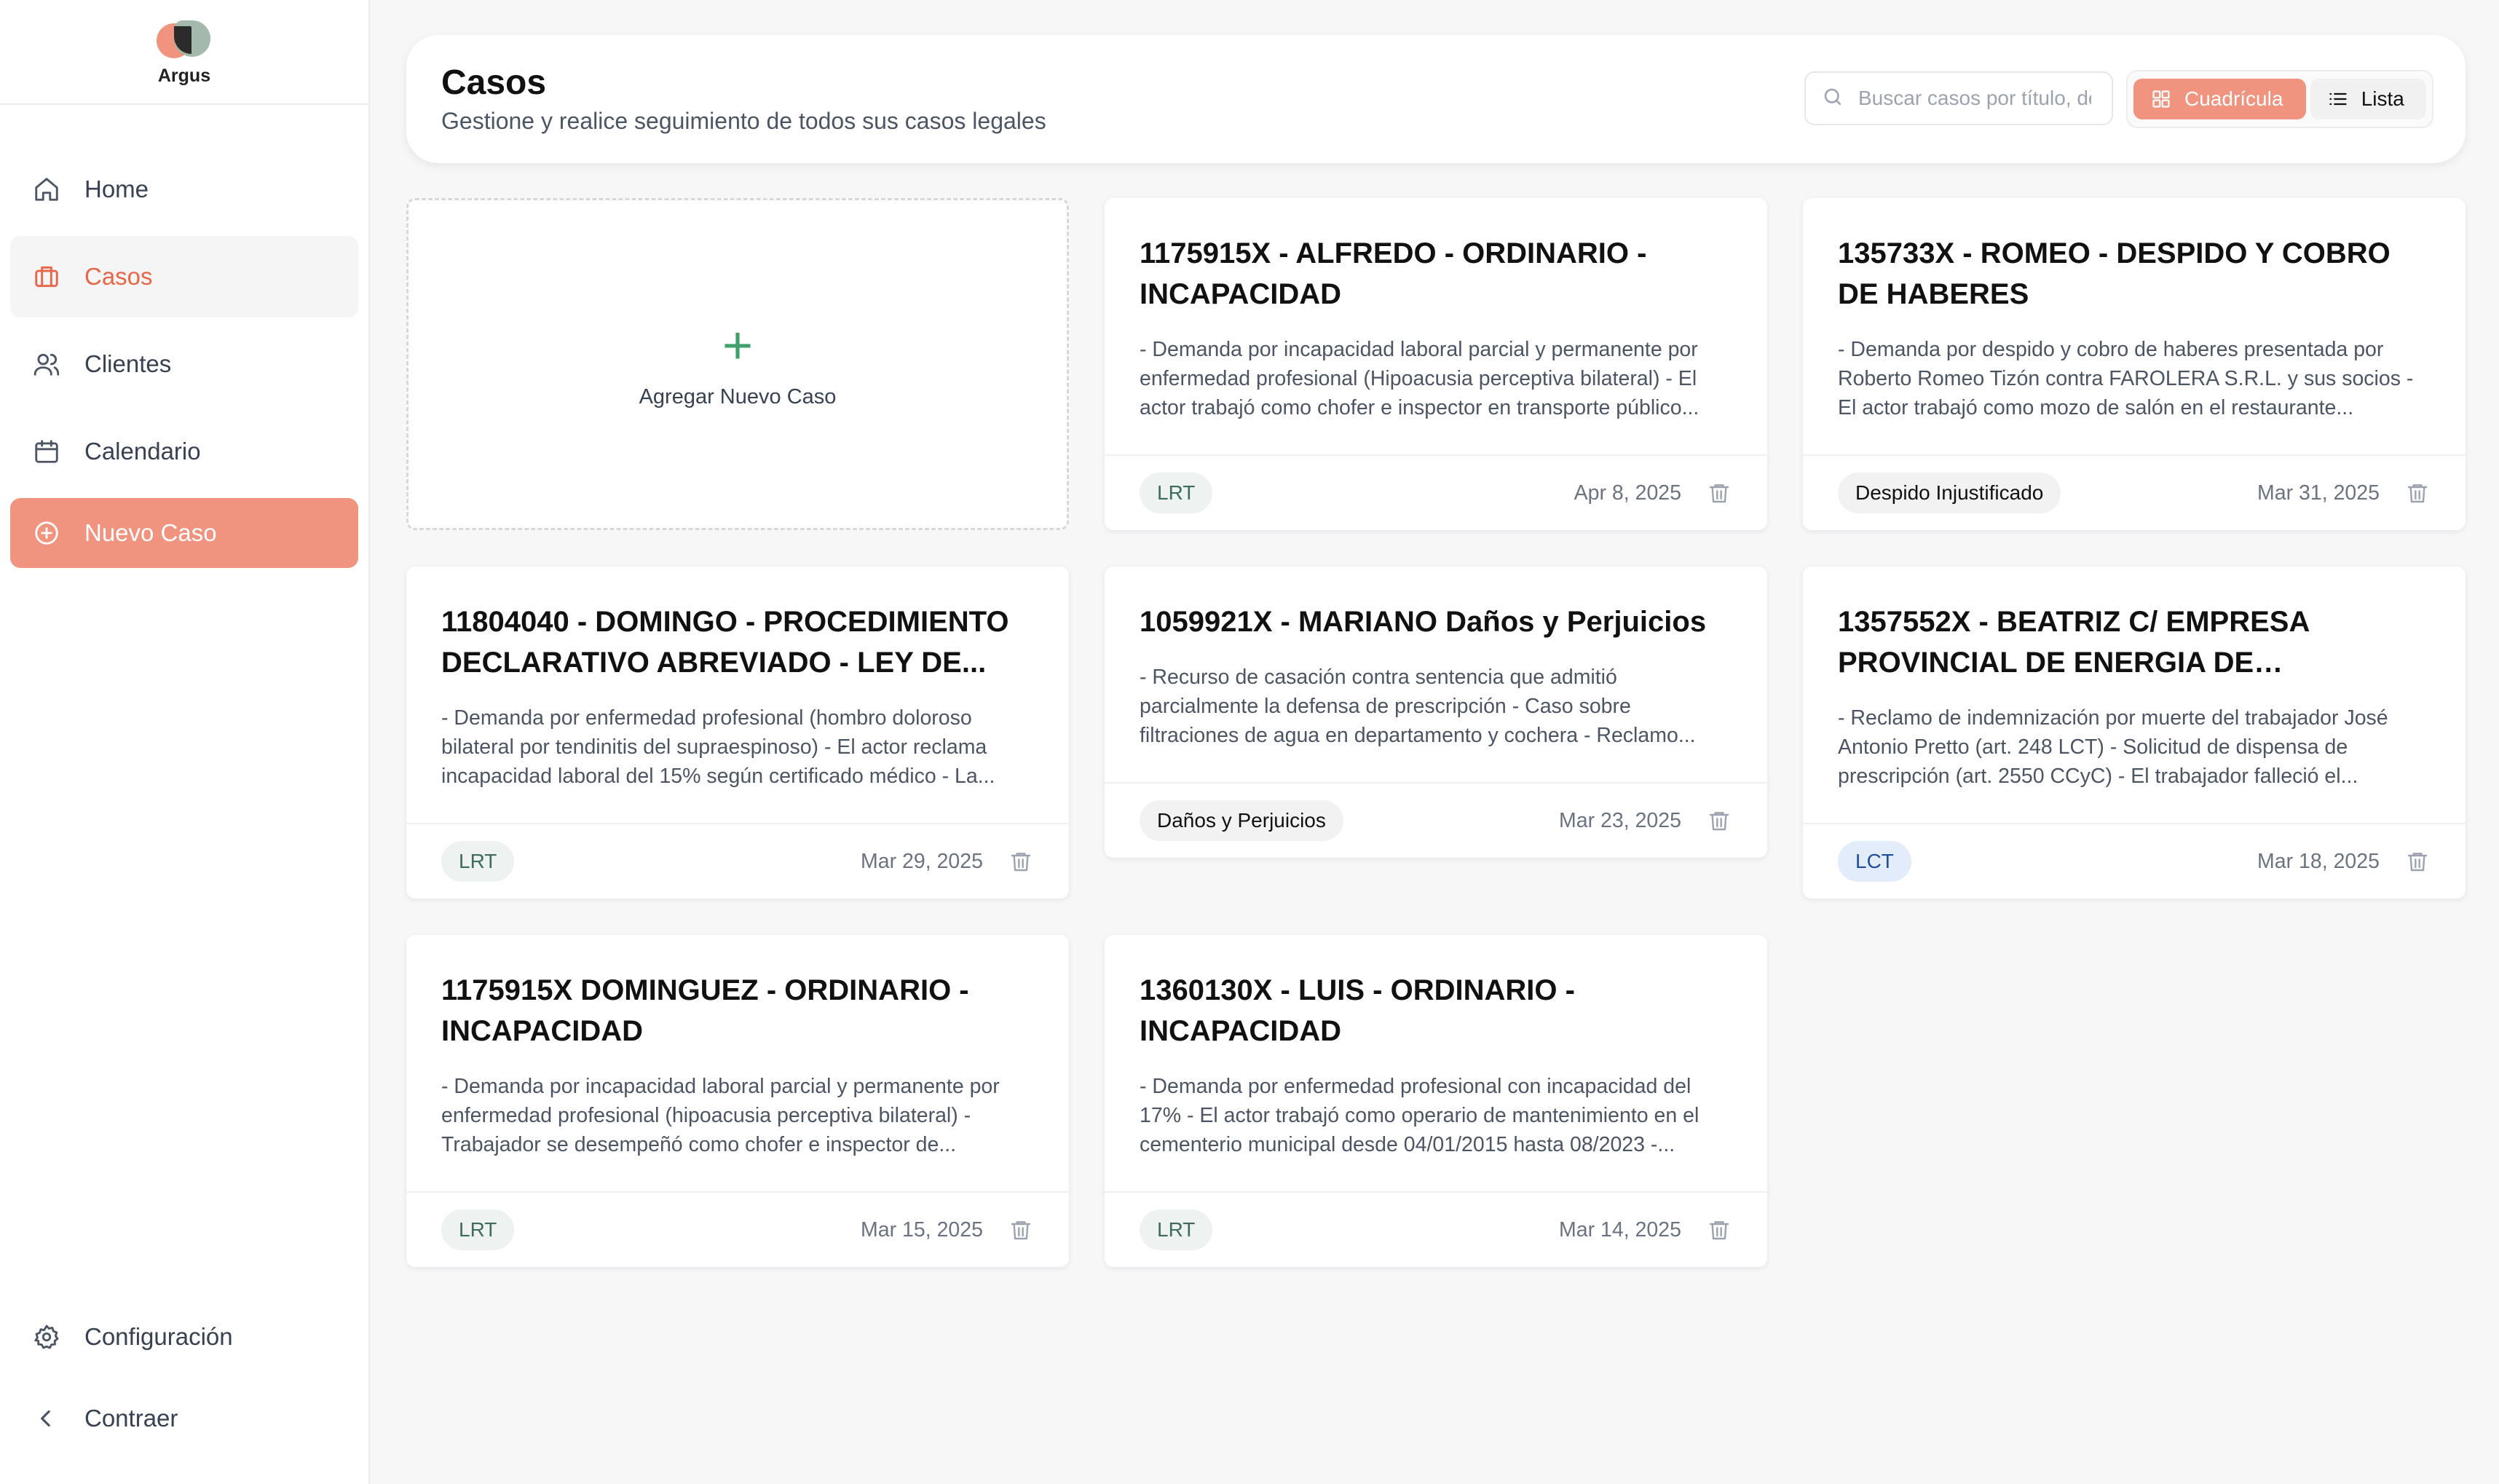 The image size is (2499, 1484). I want to click on case-title: 1059921X - MARIANO Daños y Perjuicios, so click(1423, 622).